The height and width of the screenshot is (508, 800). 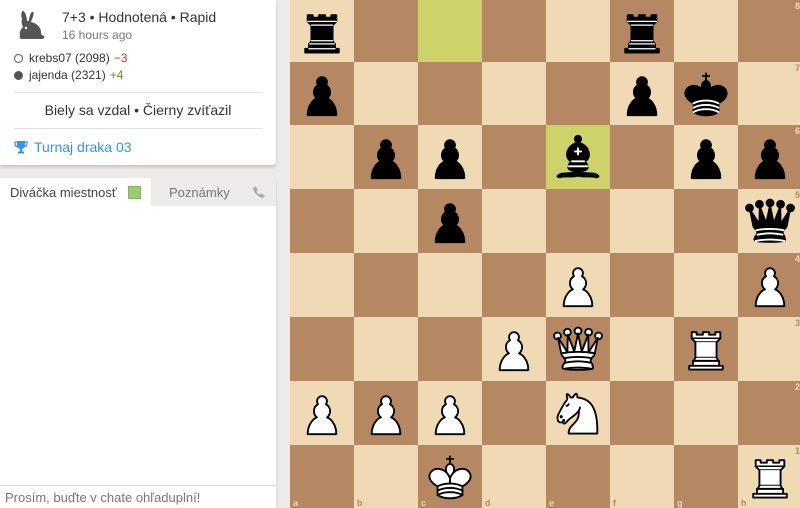 What do you see at coordinates (138, 496) in the screenshot?
I see `chat-input` at bounding box center [138, 496].